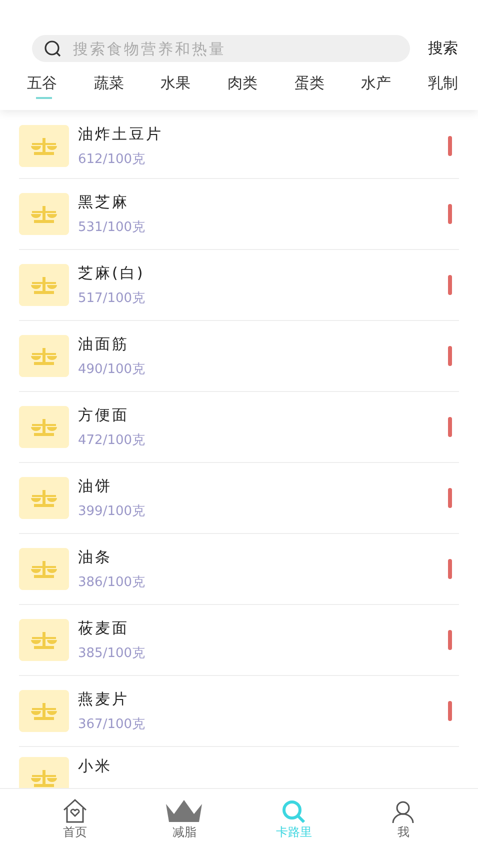  What do you see at coordinates (184, 811) in the screenshot?
I see `crown-icon` at bounding box center [184, 811].